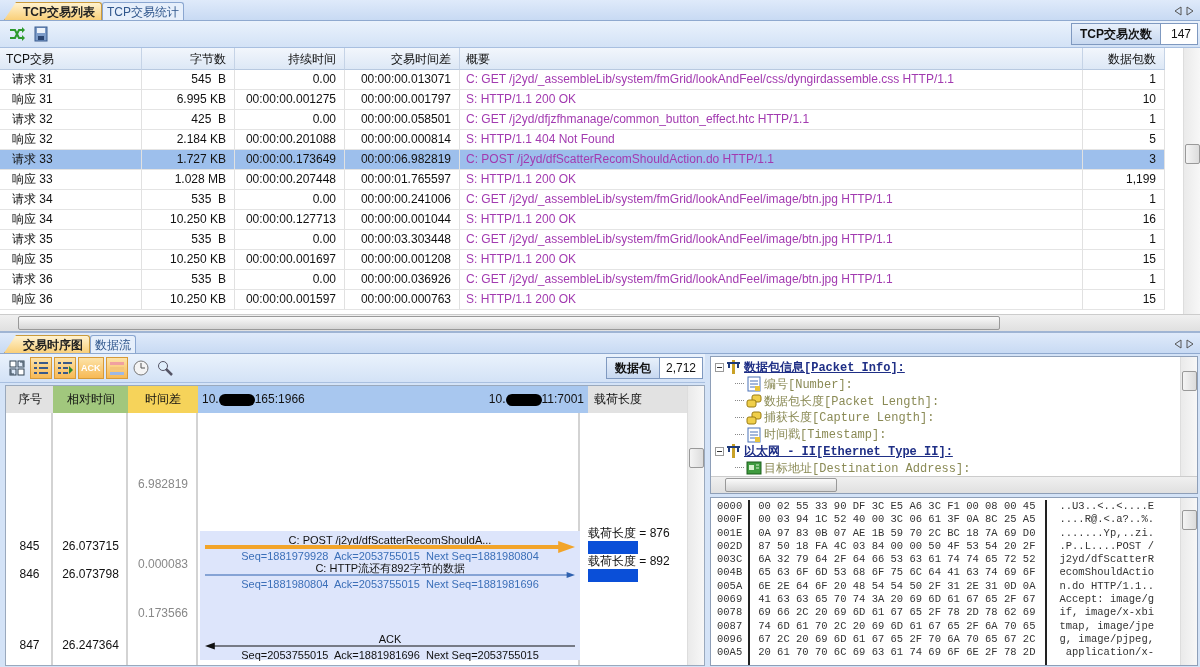 Image resolution: width=1200 pixels, height=667 pixels. What do you see at coordinates (1106, 613) in the screenshot?
I see `ascii-text: if, image/x-xbi` at bounding box center [1106, 613].